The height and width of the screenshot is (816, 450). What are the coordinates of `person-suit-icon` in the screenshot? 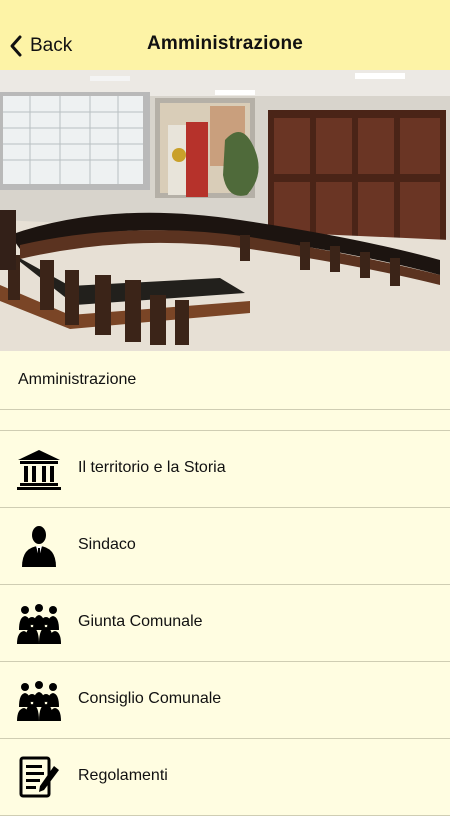 It's located at (39, 546).